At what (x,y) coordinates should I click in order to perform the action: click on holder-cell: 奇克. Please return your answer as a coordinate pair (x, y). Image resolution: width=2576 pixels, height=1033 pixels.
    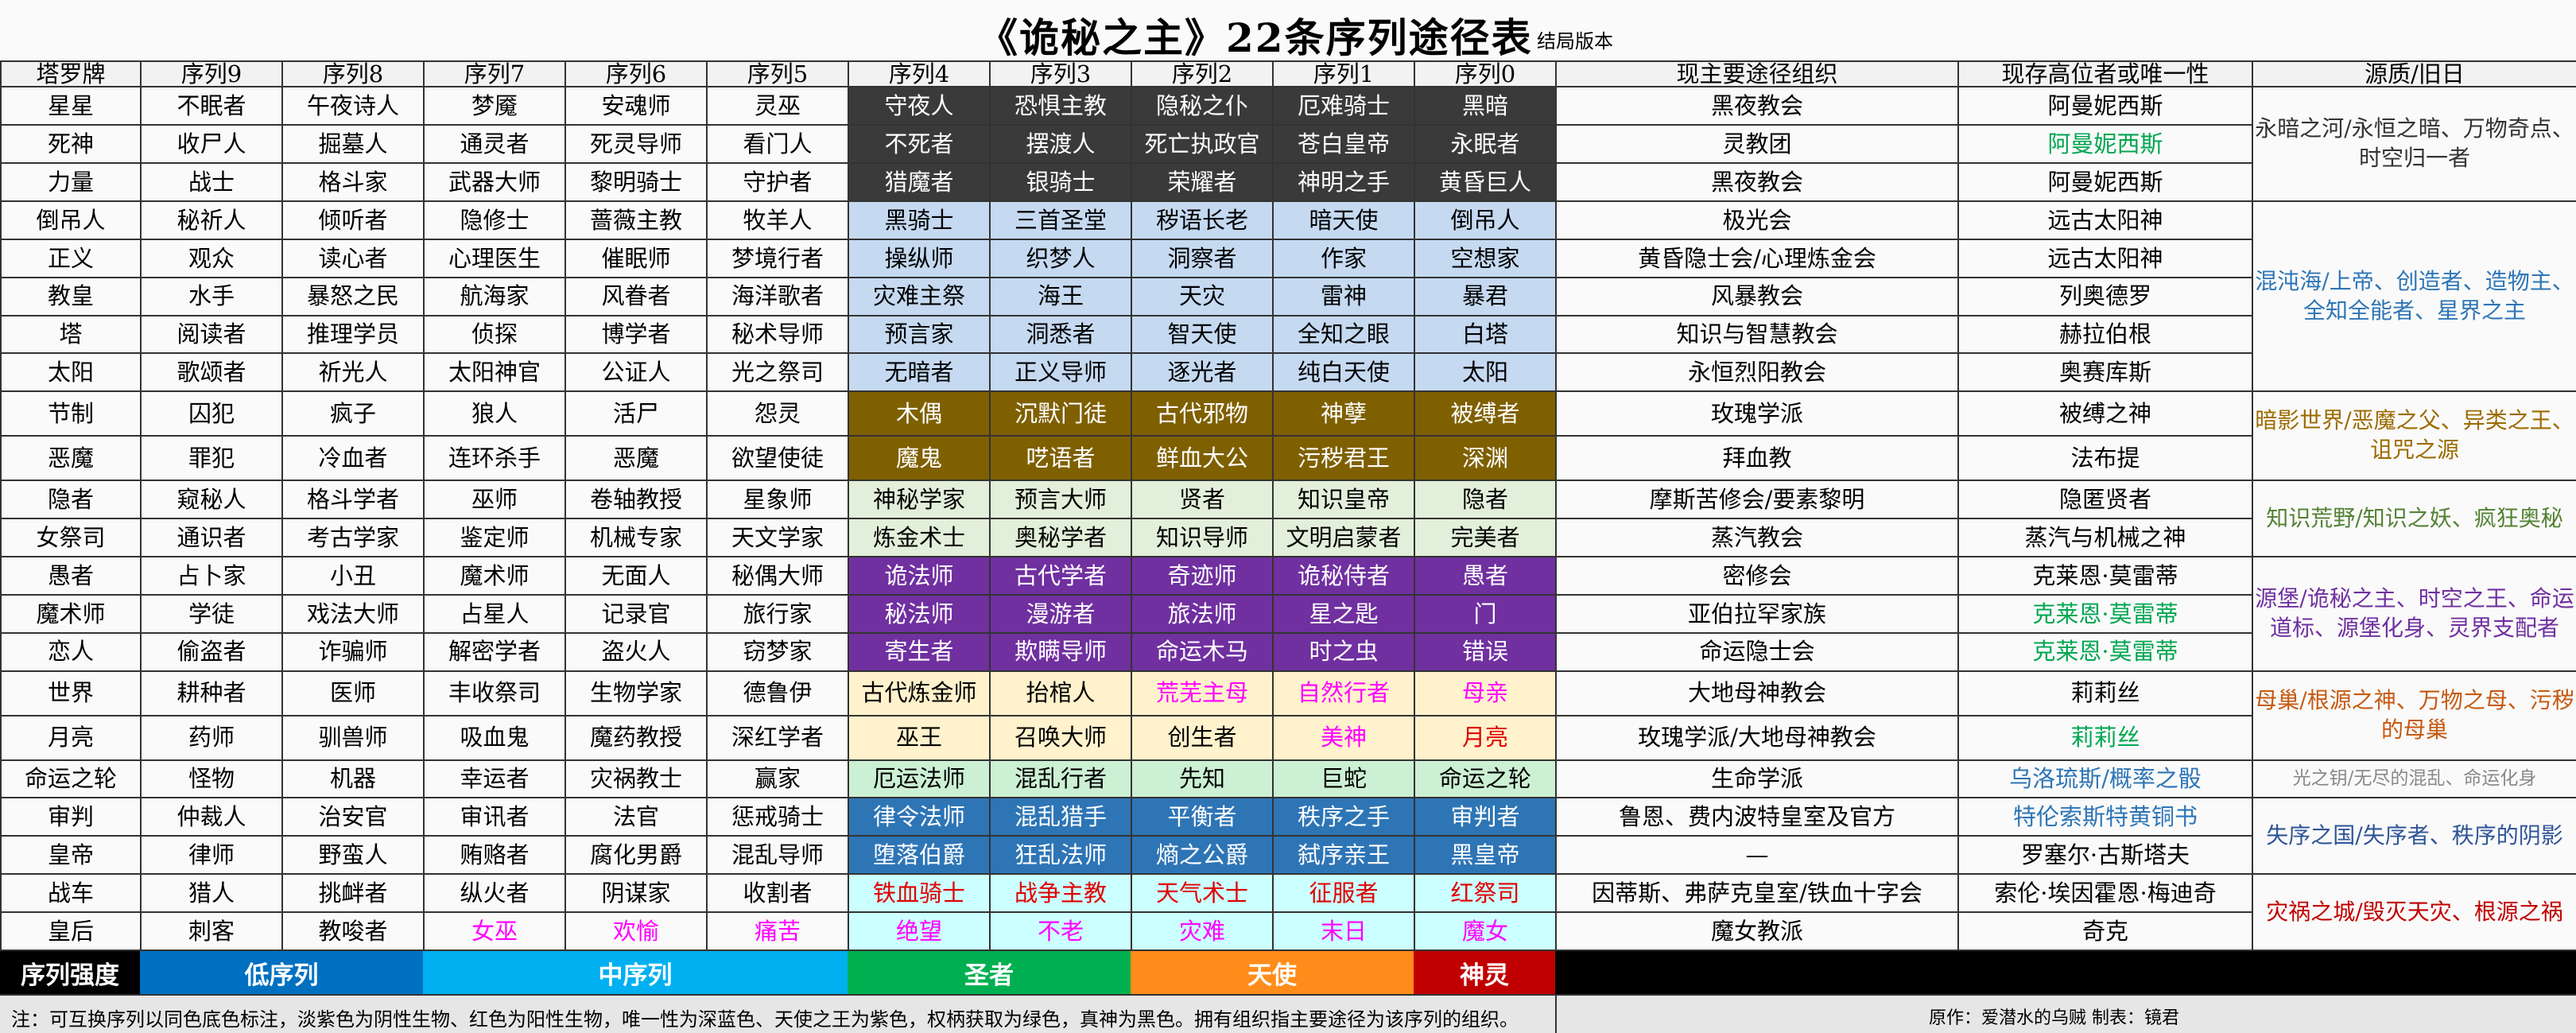
    Looking at the image, I should click on (2105, 931).